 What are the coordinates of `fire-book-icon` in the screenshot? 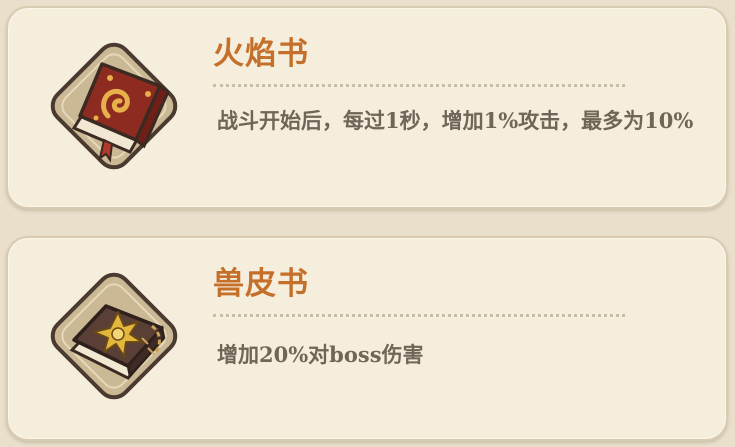 It's located at (114, 106).